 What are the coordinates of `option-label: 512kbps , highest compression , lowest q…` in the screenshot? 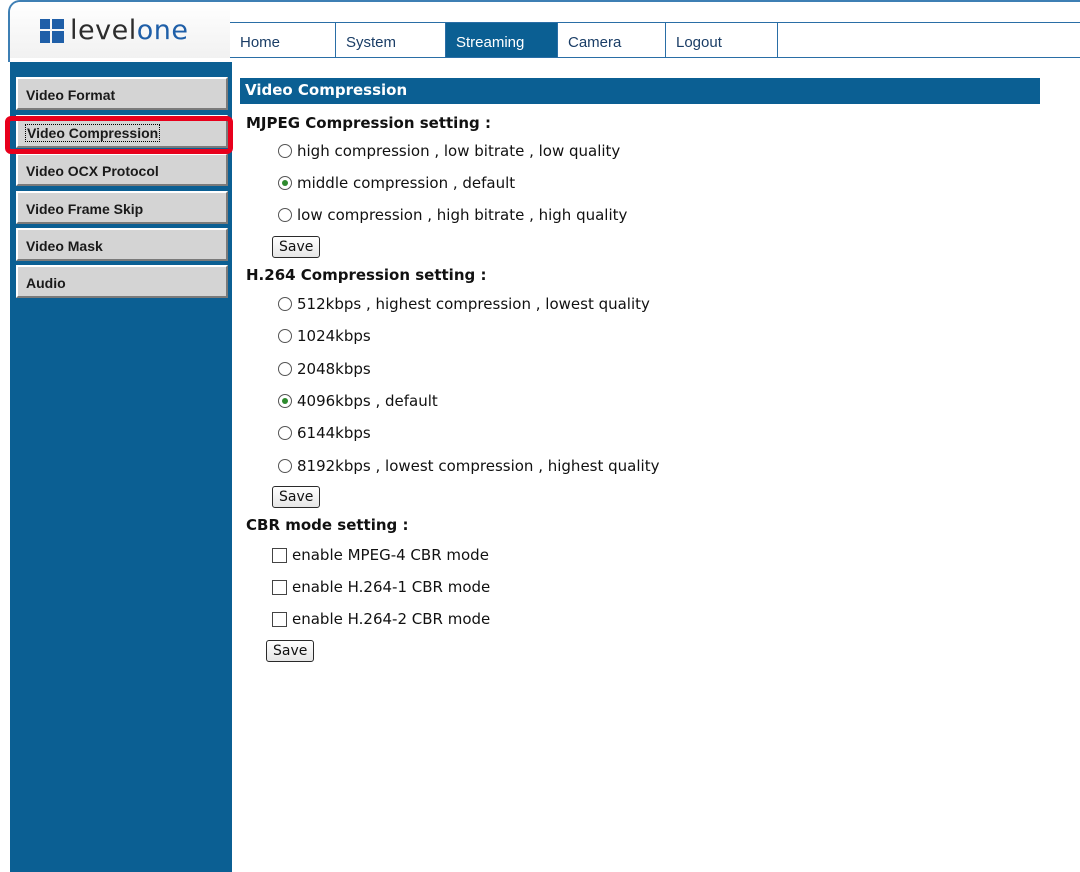 It's located at (473, 304).